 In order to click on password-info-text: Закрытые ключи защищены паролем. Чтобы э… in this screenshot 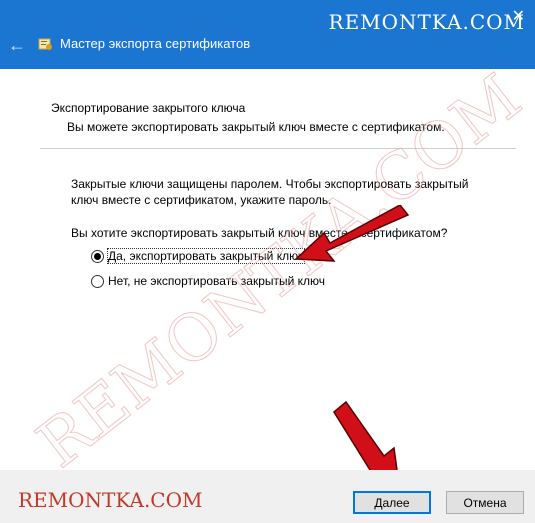, I will do `click(270, 192)`.